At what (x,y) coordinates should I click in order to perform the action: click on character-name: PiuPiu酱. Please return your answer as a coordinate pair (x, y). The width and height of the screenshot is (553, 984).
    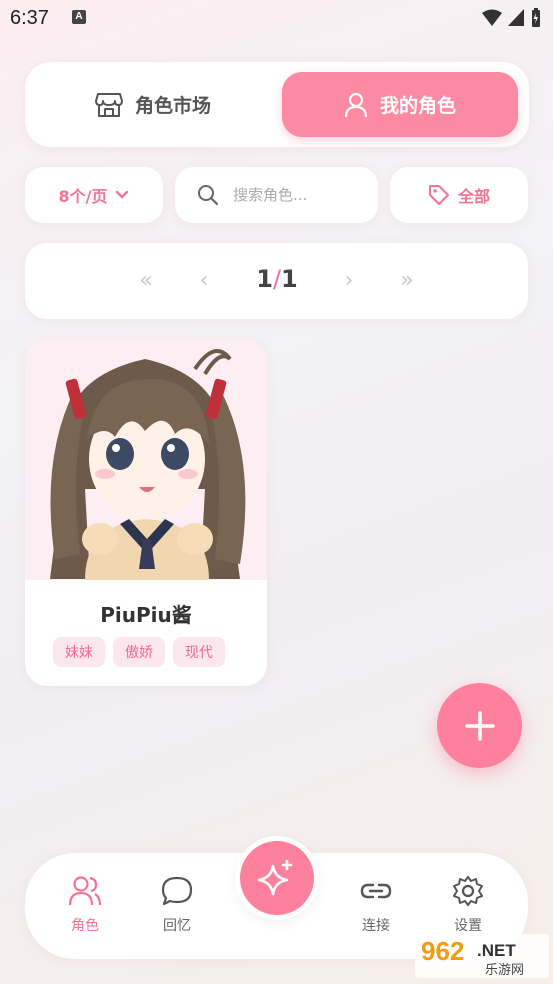
    Looking at the image, I should click on (146, 615).